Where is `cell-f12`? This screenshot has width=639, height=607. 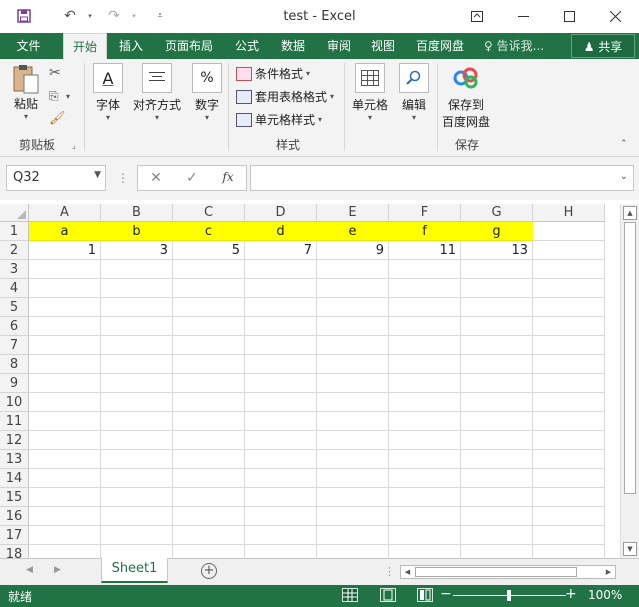 cell-f12 is located at coordinates (425, 440).